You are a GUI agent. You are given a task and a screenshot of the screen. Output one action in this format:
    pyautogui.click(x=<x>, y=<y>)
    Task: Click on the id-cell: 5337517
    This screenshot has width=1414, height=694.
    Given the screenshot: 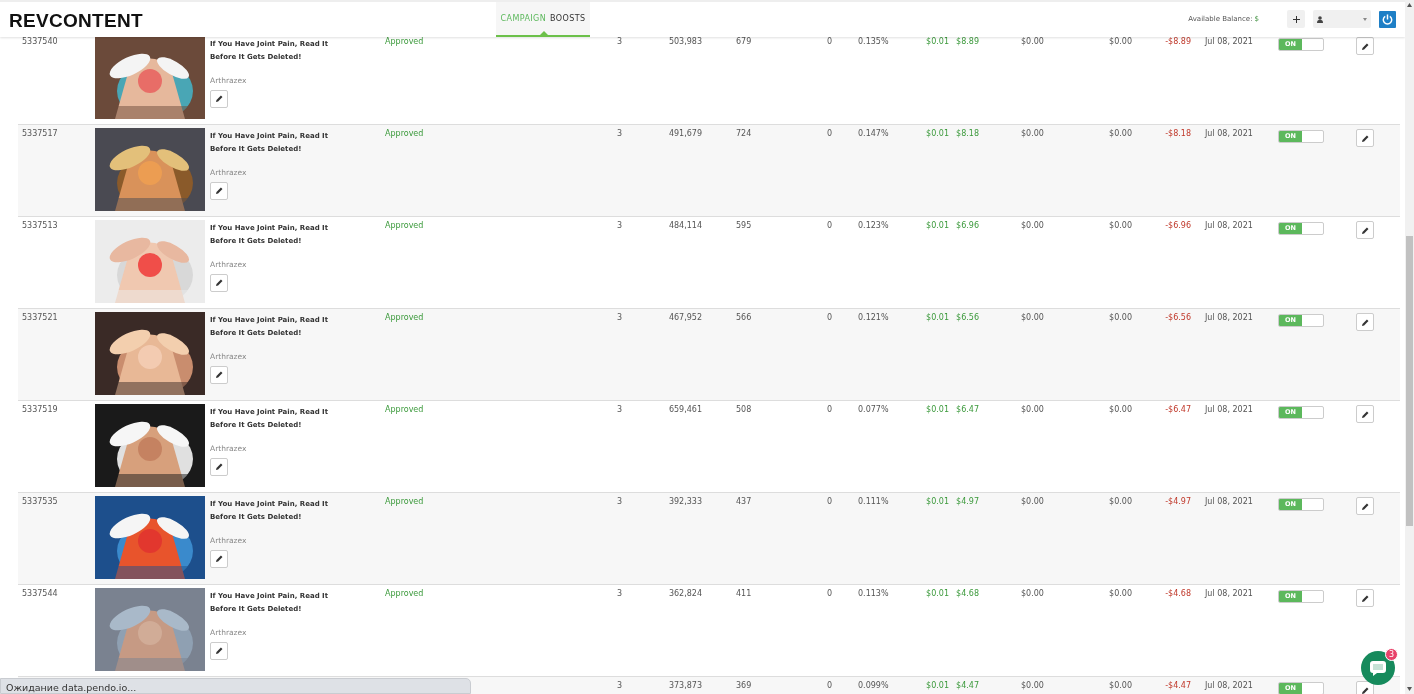 What is the action you would take?
    pyautogui.click(x=40, y=133)
    